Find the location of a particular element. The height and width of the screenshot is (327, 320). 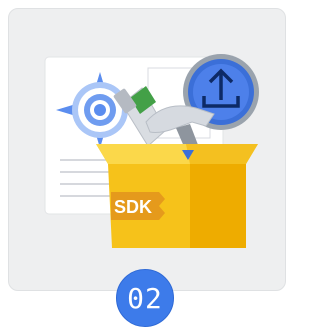

step-number-badge: 02 is located at coordinates (145, 298).